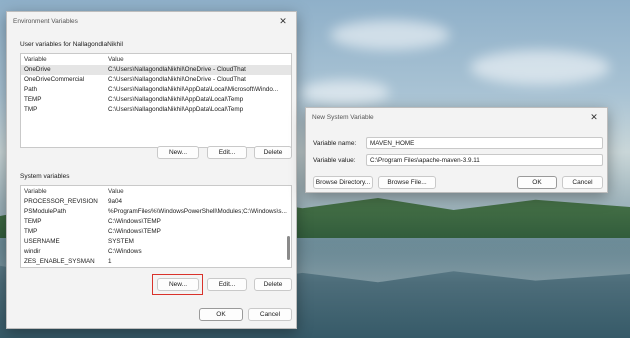 This screenshot has width=630, height=338. I want to click on dialog-title: New System Variable, so click(343, 117).